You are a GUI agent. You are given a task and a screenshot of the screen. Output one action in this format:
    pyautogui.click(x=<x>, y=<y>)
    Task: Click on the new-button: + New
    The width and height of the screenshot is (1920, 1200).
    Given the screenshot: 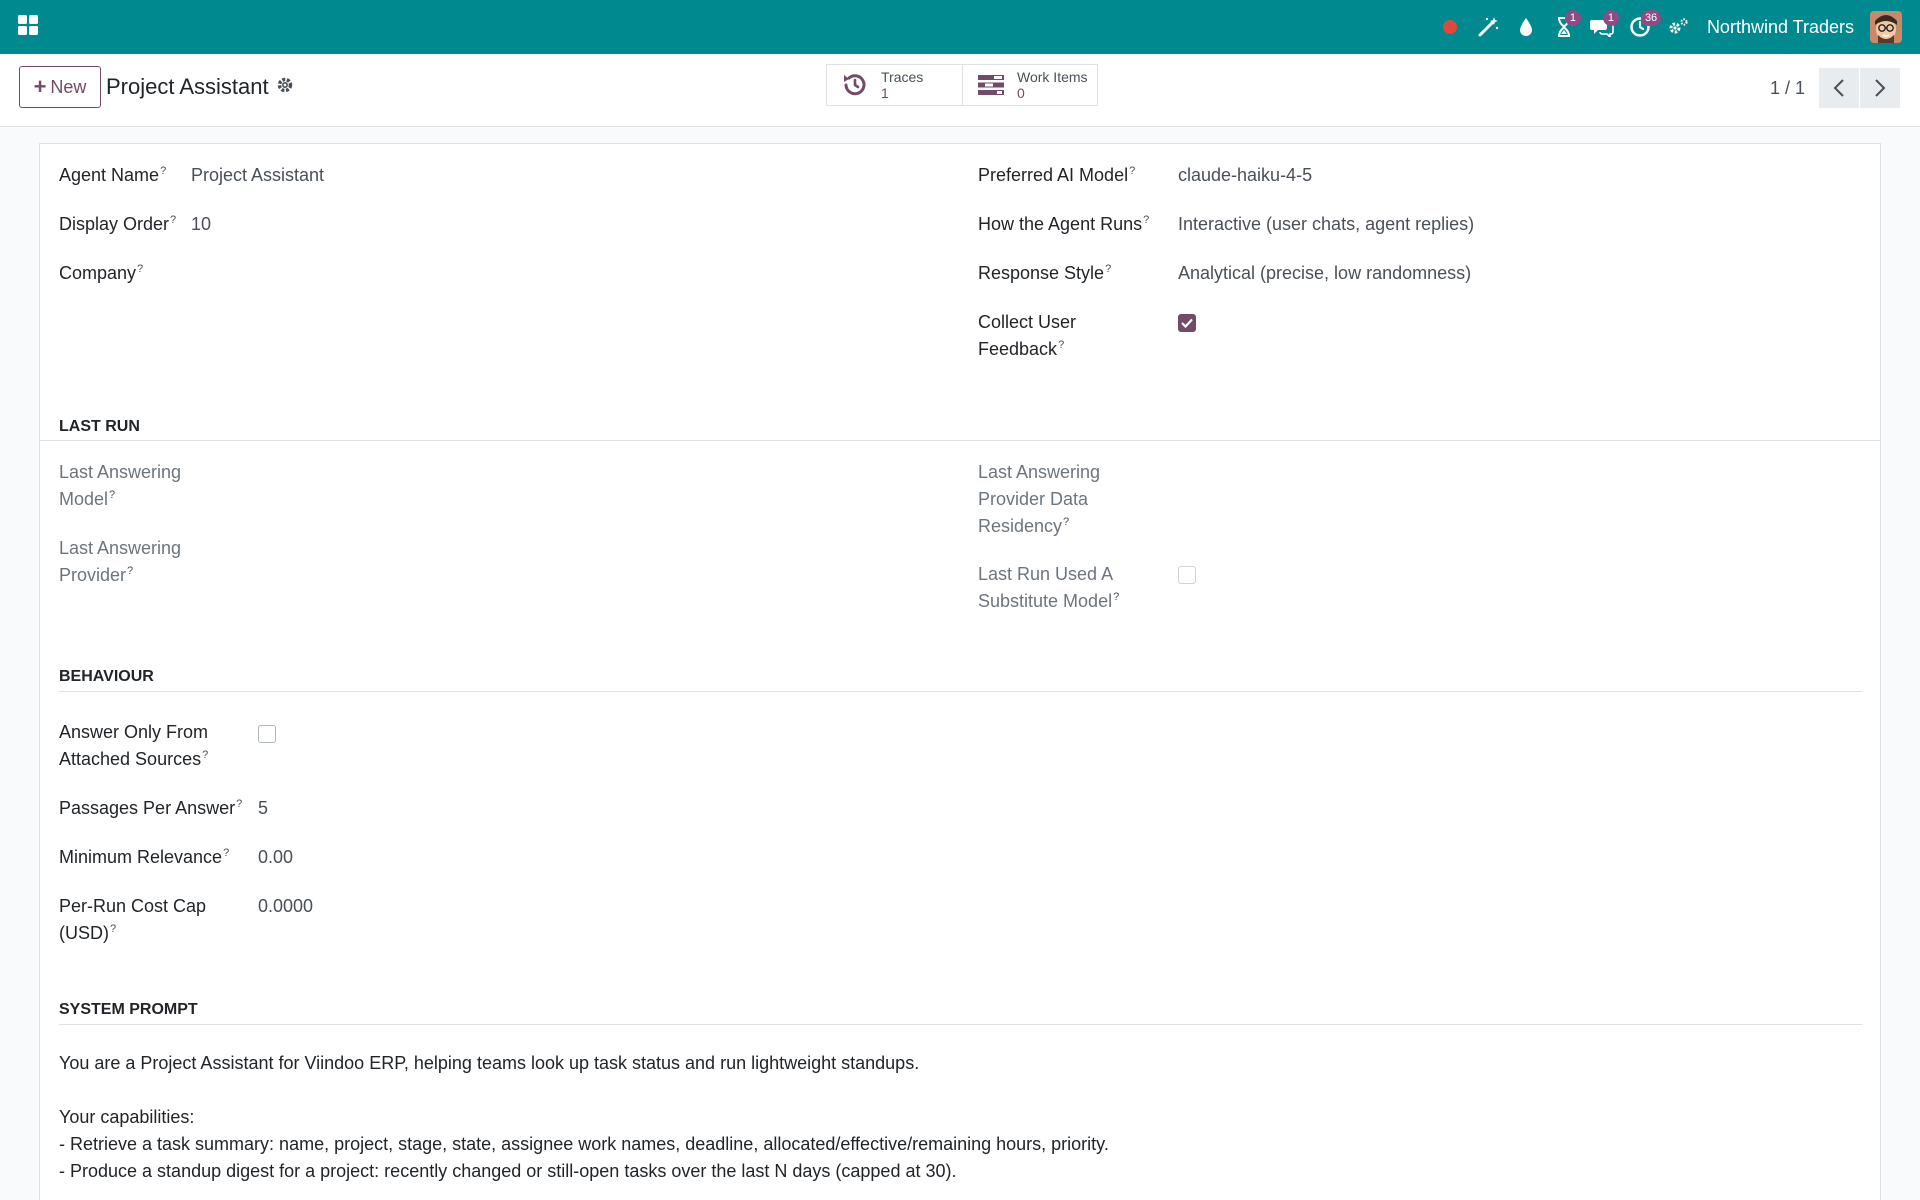 What is the action you would take?
    pyautogui.click(x=60, y=87)
    